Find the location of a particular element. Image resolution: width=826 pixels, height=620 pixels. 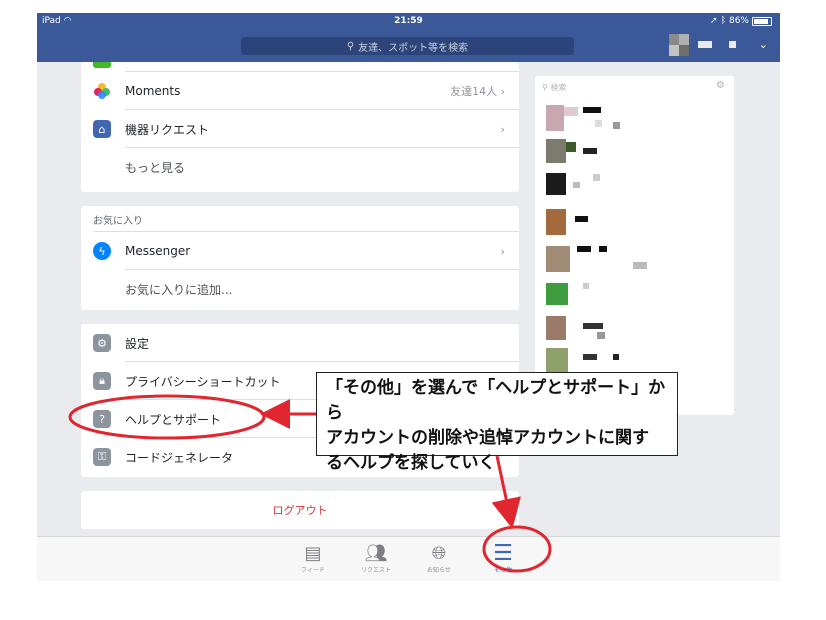

menu-card: Moments 友達14人 › ⌂ 機器リクエスト › もっと見る is located at coordinates (300, 127).